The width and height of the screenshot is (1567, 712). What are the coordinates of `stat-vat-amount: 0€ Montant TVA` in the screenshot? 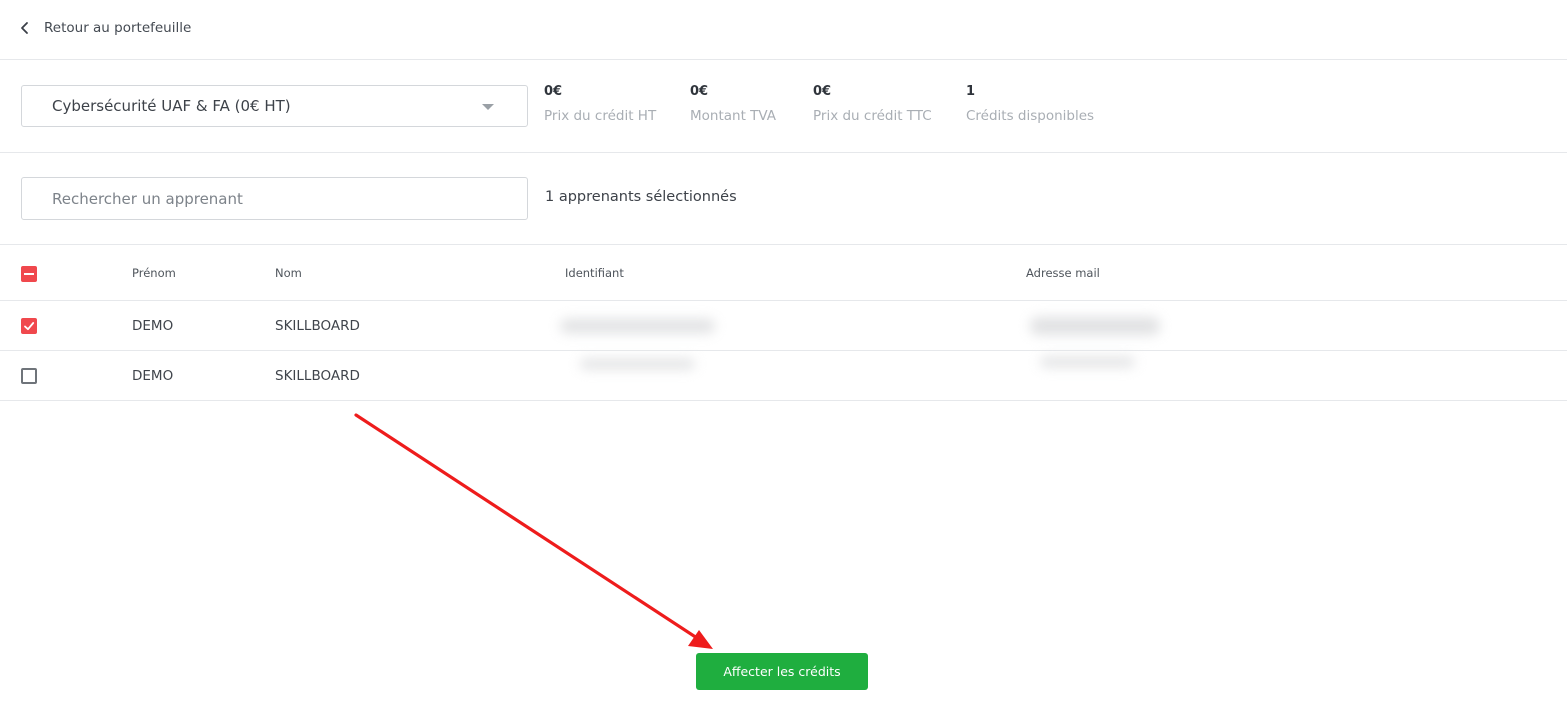 It's located at (733, 104).